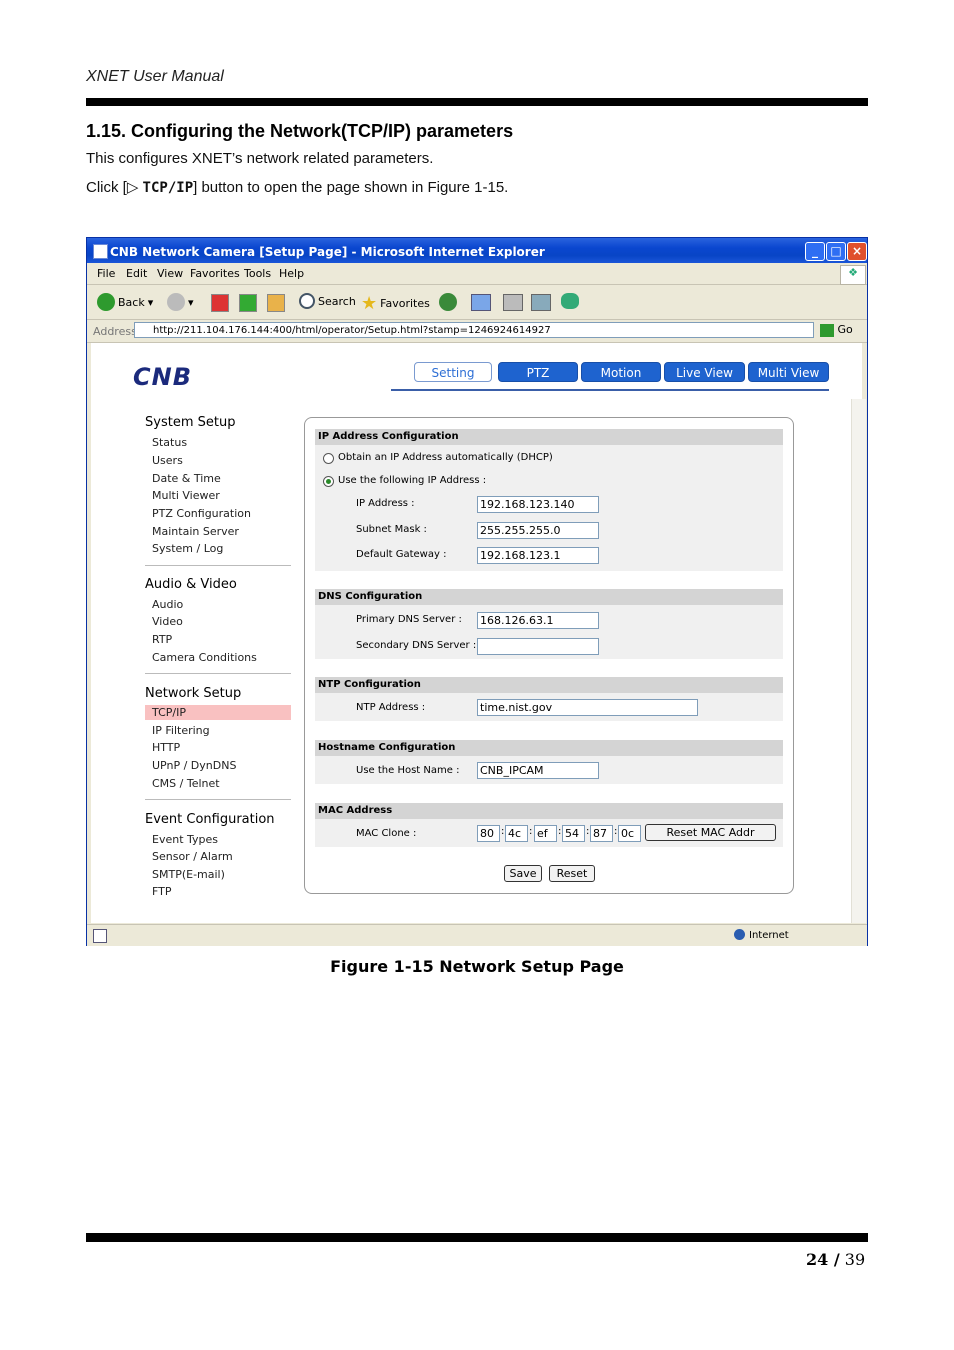  I want to click on sidebar-item-date-time: Date & Time, so click(186, 478).